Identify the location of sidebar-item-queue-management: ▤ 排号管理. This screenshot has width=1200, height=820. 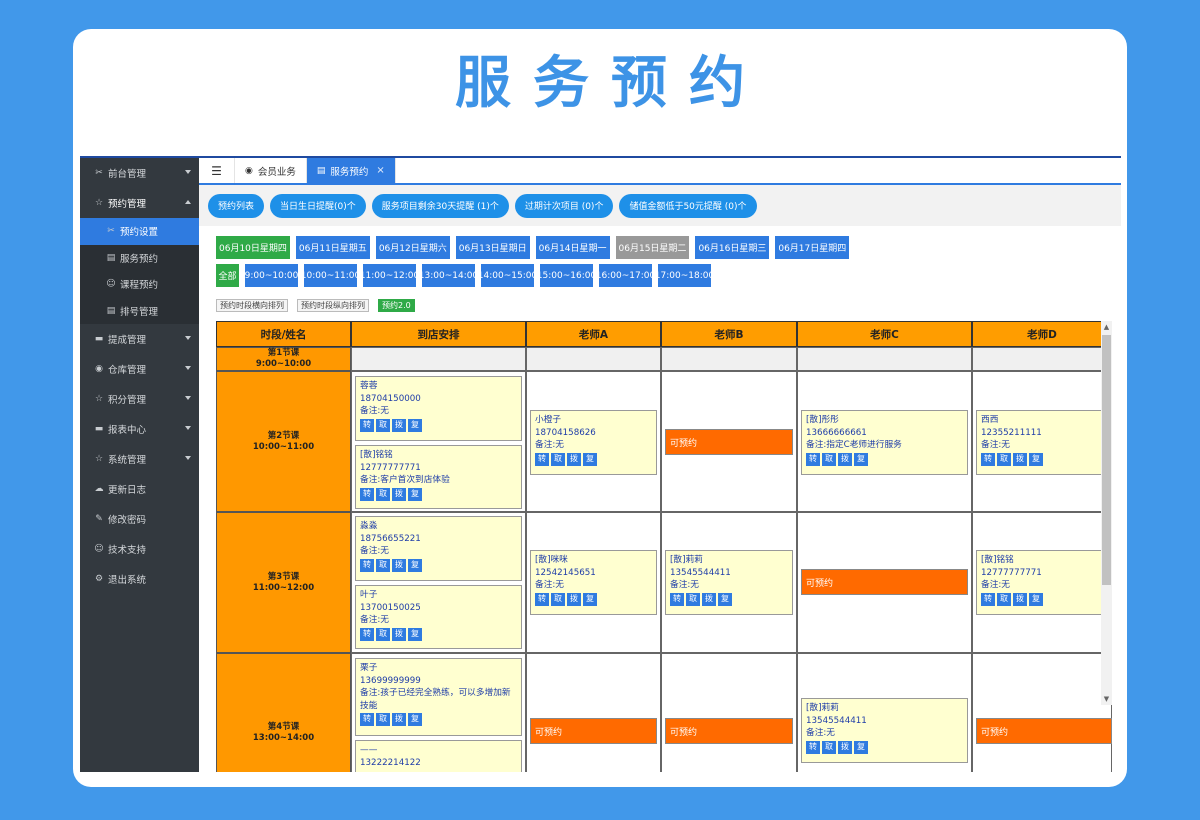
(139, 311).